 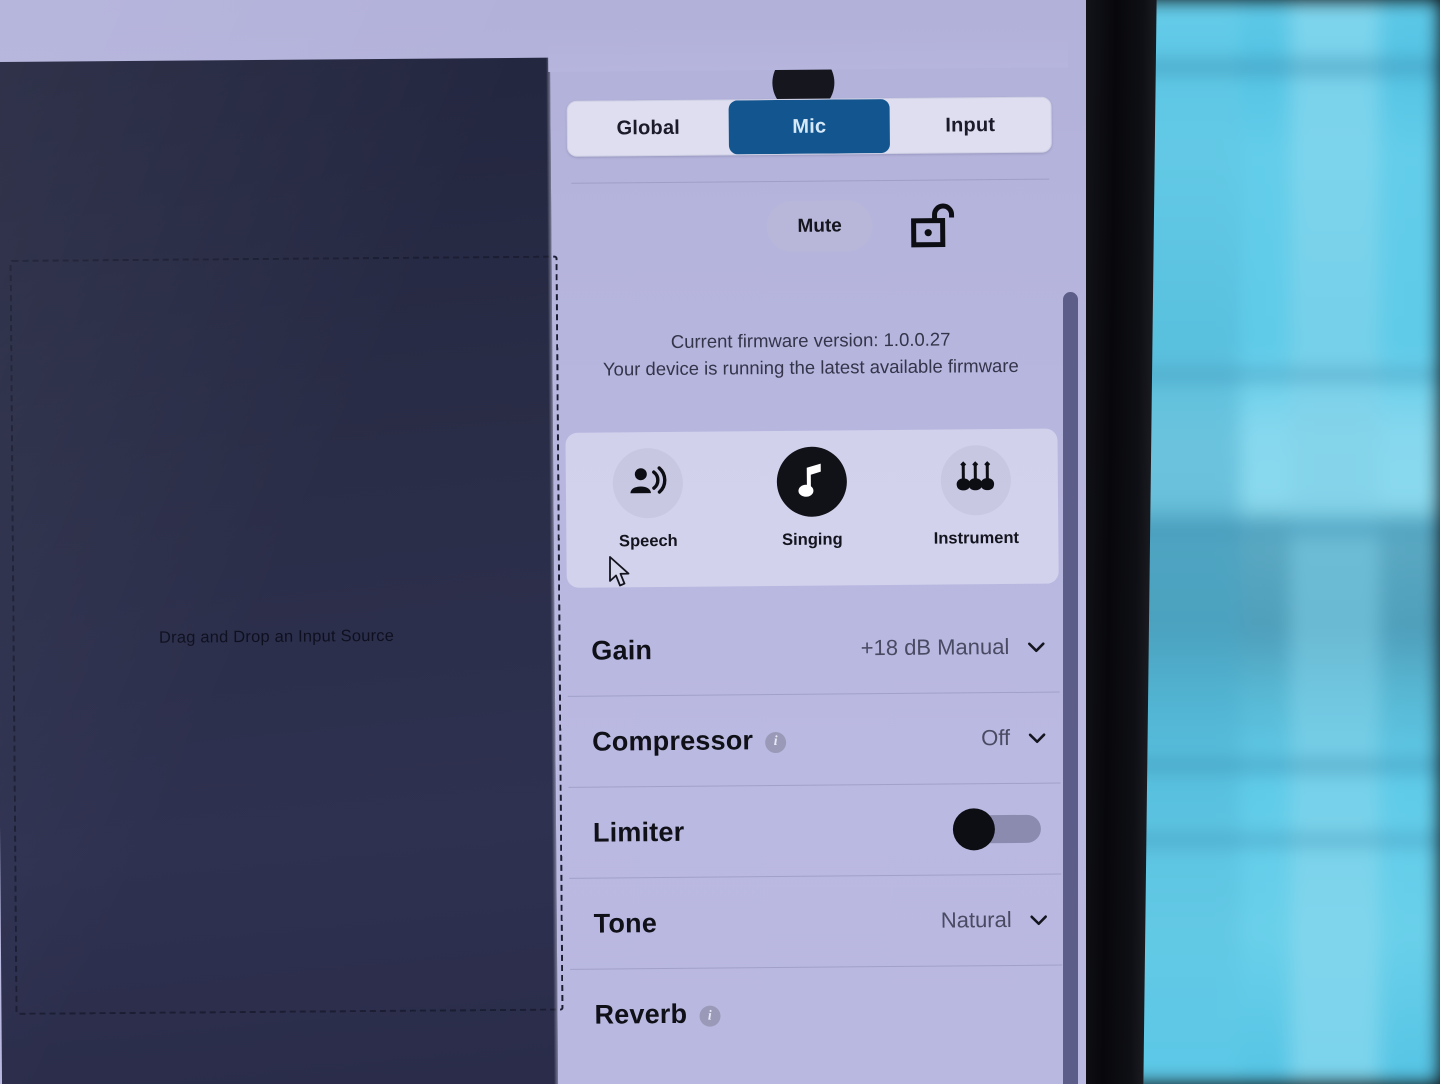 I want to click on preset-instrument-circle, so click(x=976, y=480).